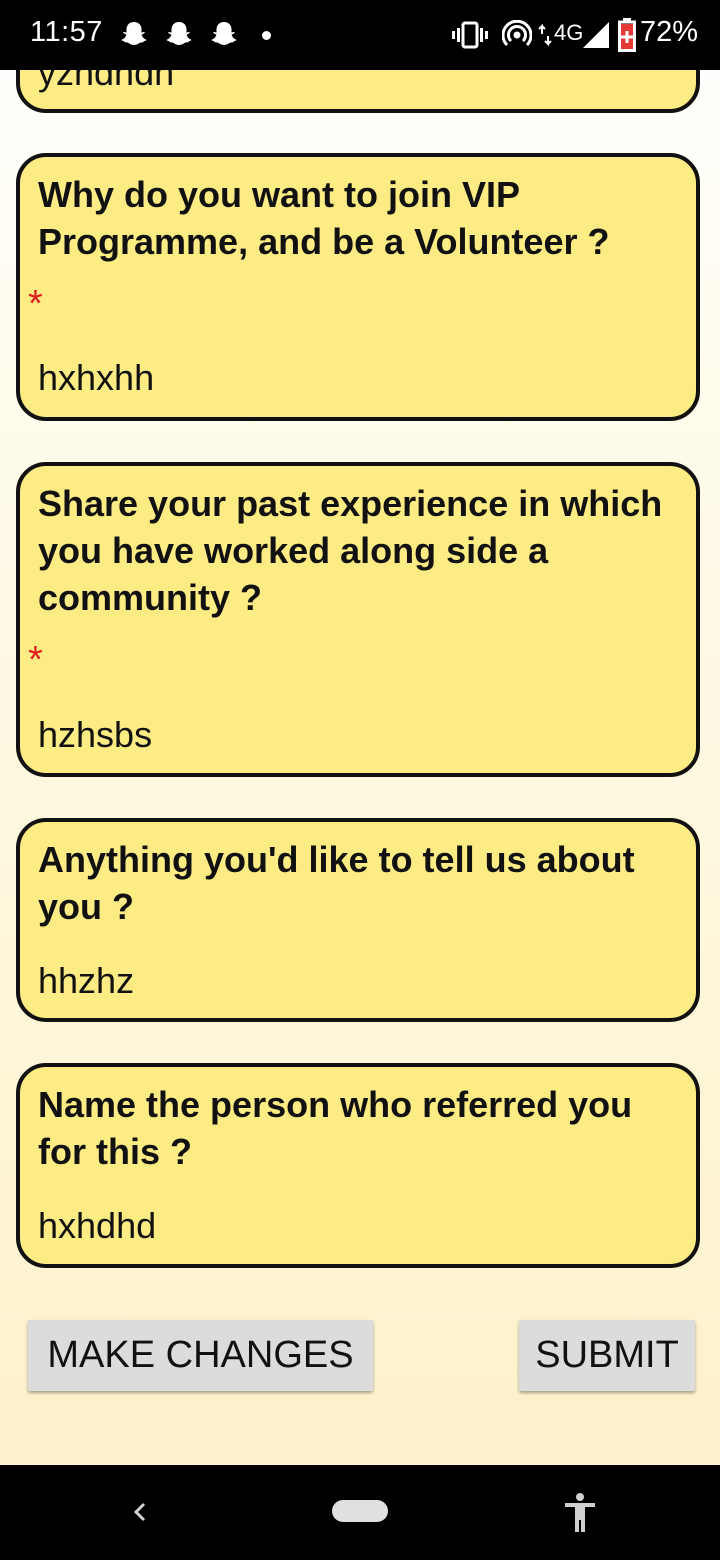  Describe the element at coordinates (545, 35) in the screenshot. I see `data-arrows-icon` at that location.